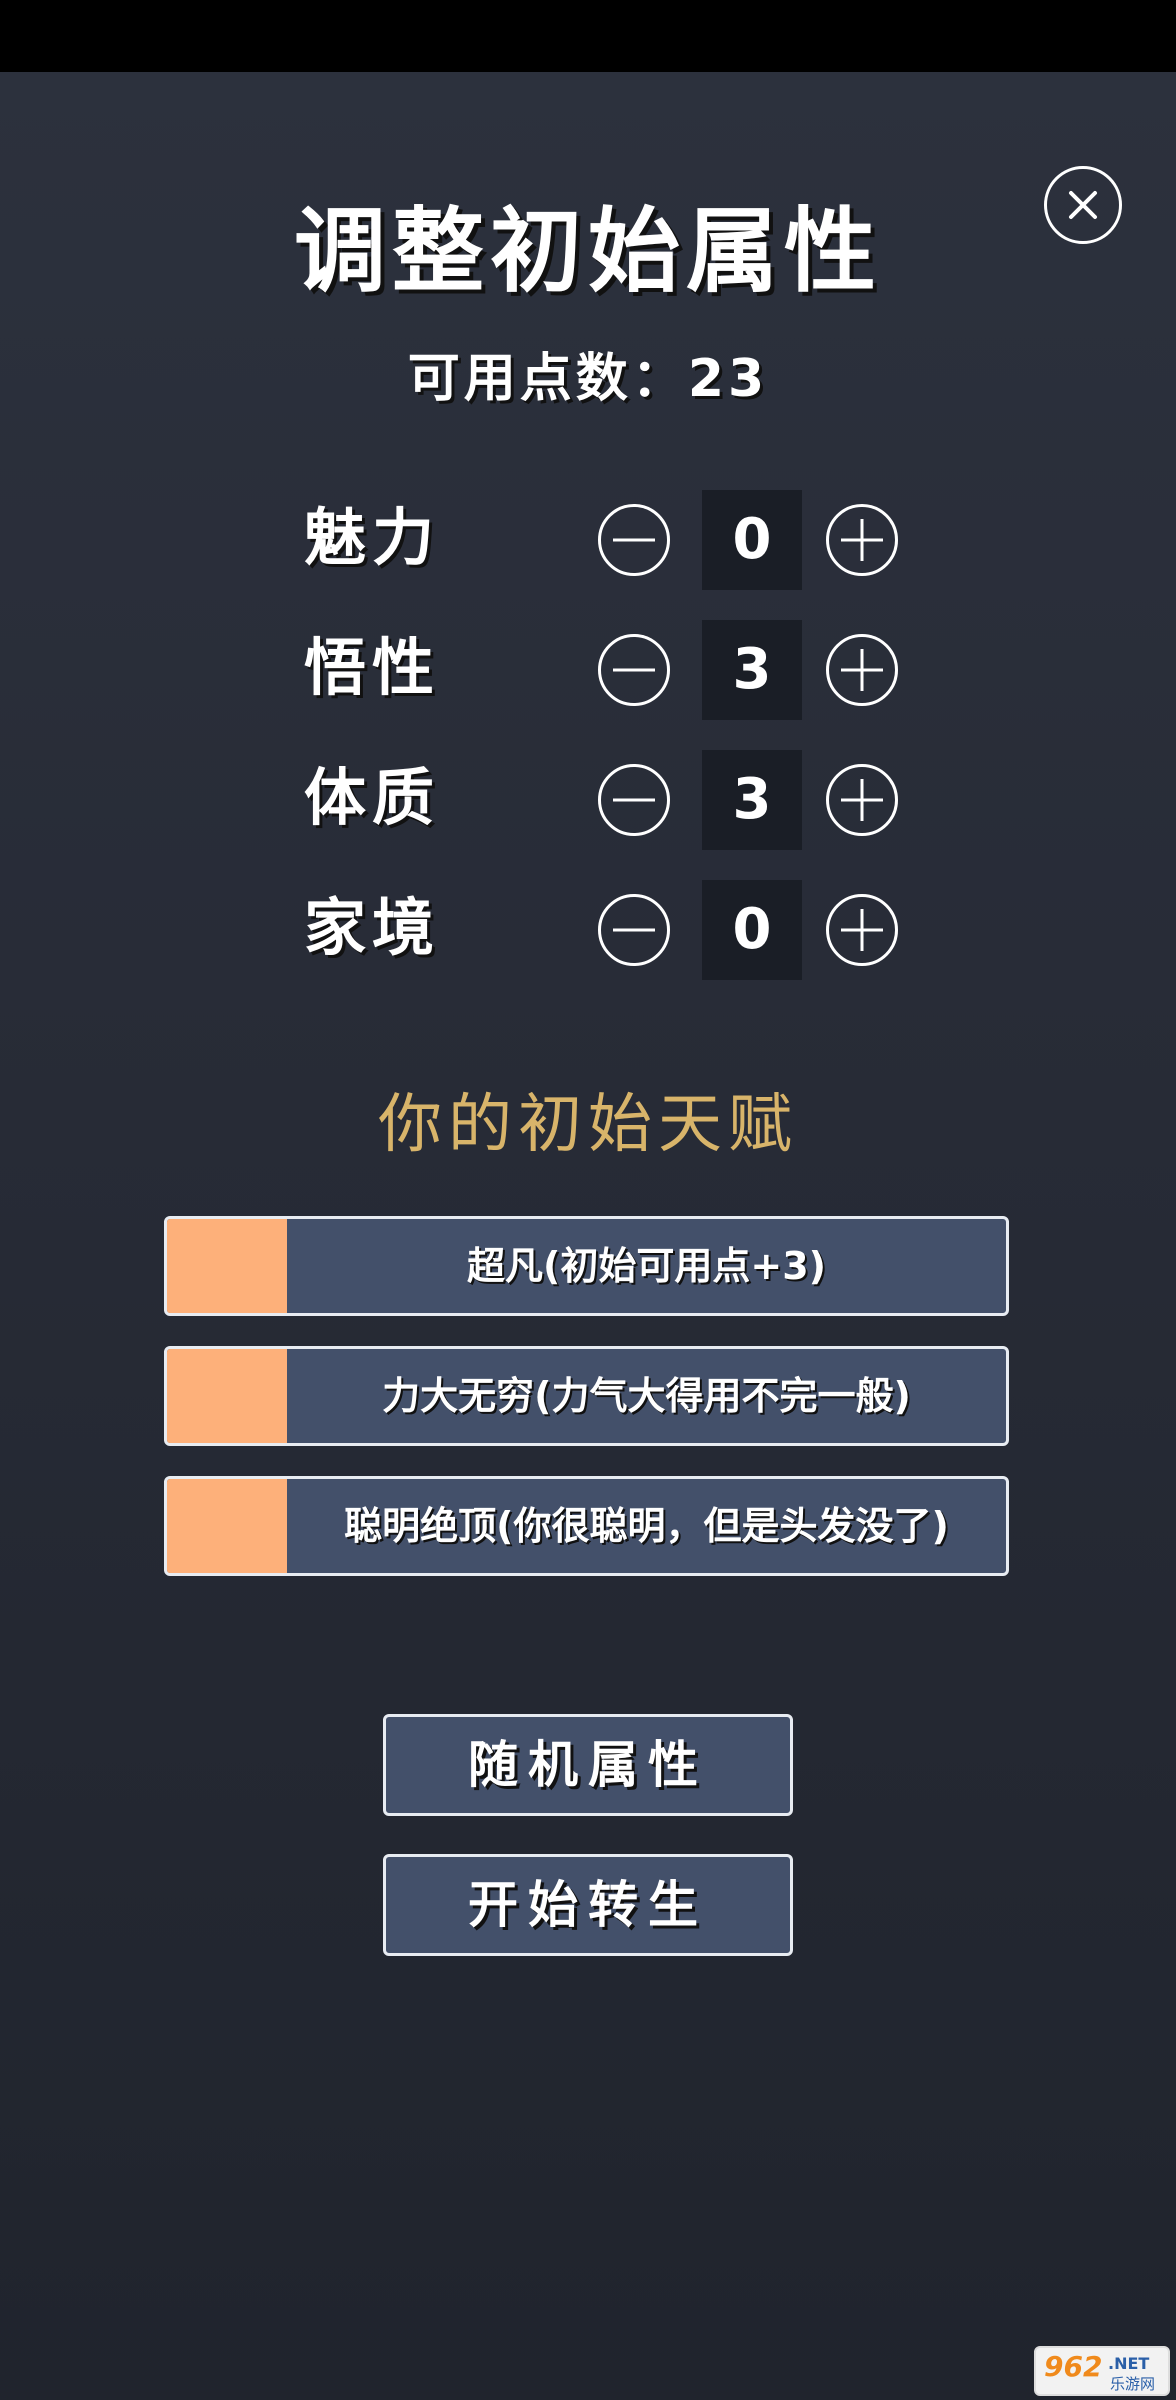  I want to click on decrease-charm-button, so click(634, 540).